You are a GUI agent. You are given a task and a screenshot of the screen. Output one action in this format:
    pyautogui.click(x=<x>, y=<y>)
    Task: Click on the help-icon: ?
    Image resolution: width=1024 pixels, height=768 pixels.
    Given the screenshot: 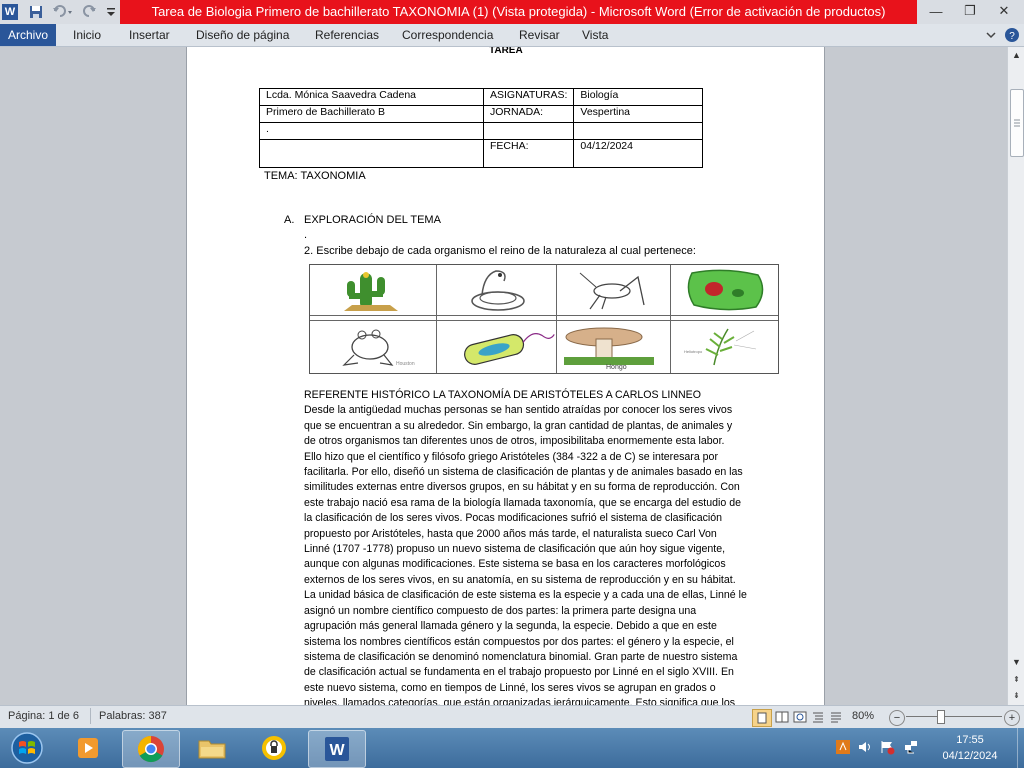 What is the action you would take?
    pyautogui.click(x=1012, y=35)
    